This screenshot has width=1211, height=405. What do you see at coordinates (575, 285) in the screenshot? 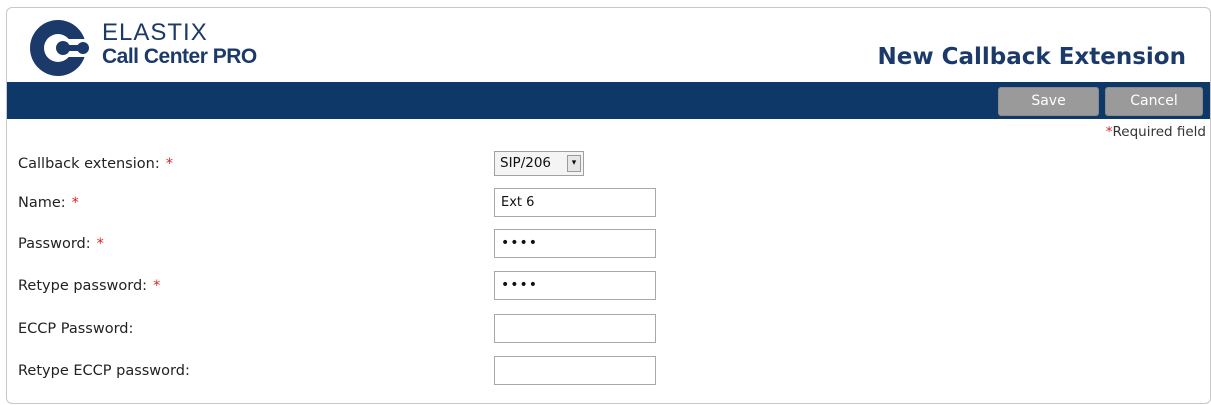
I see `retype-password-input: ••••` at bounding box center [575, 285].